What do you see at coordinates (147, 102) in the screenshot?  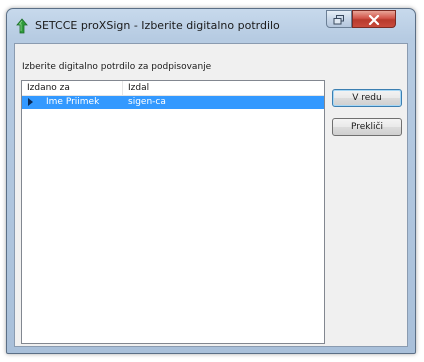 I see `cell-issuer: sigen-ca` at bounding box center [147, 102].